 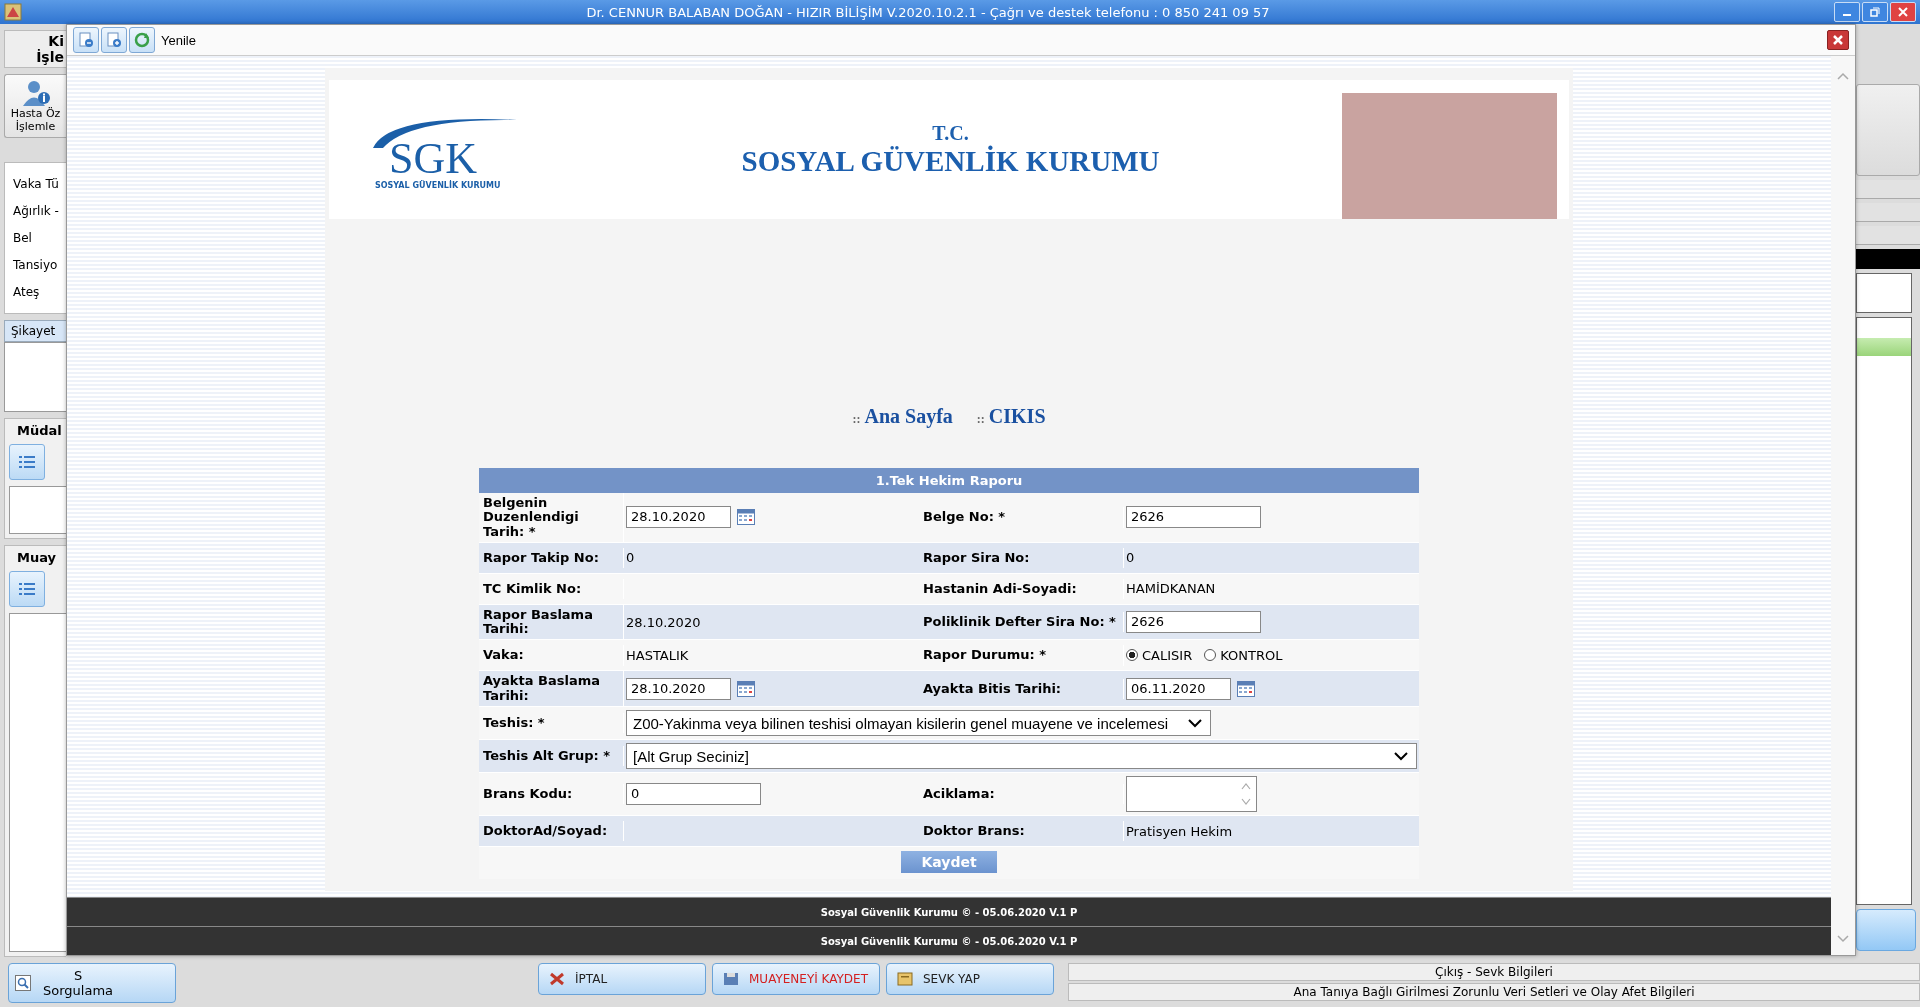 What do you see at coordinates (1021, 756) in the screenshot?
I see `dropdown: [Alt Grup Seciniz]` at bounding box center [1021, 756].